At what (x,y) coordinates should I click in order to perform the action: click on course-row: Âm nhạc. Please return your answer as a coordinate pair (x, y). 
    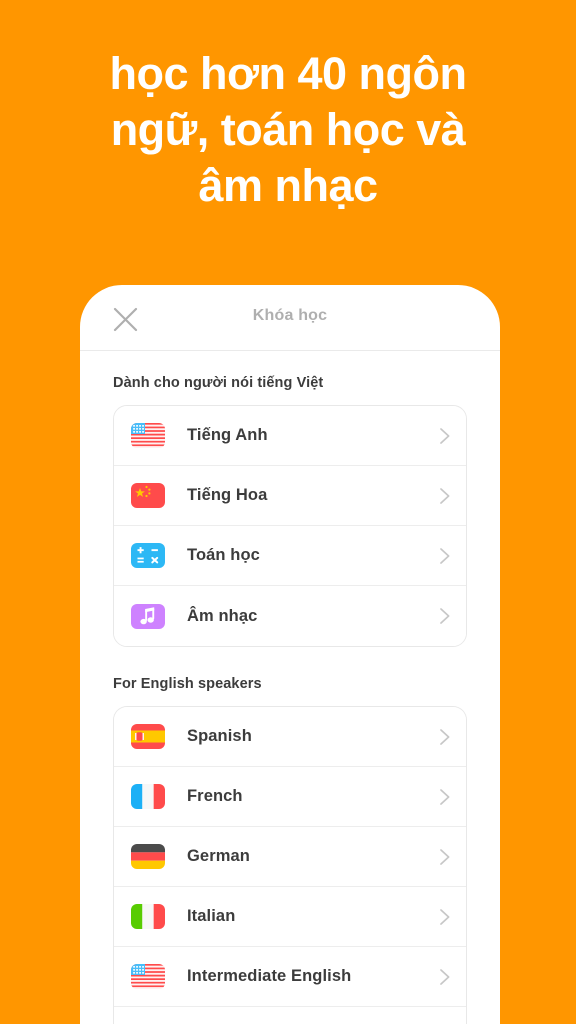
    Looking at the image, I should click on (290, 616).